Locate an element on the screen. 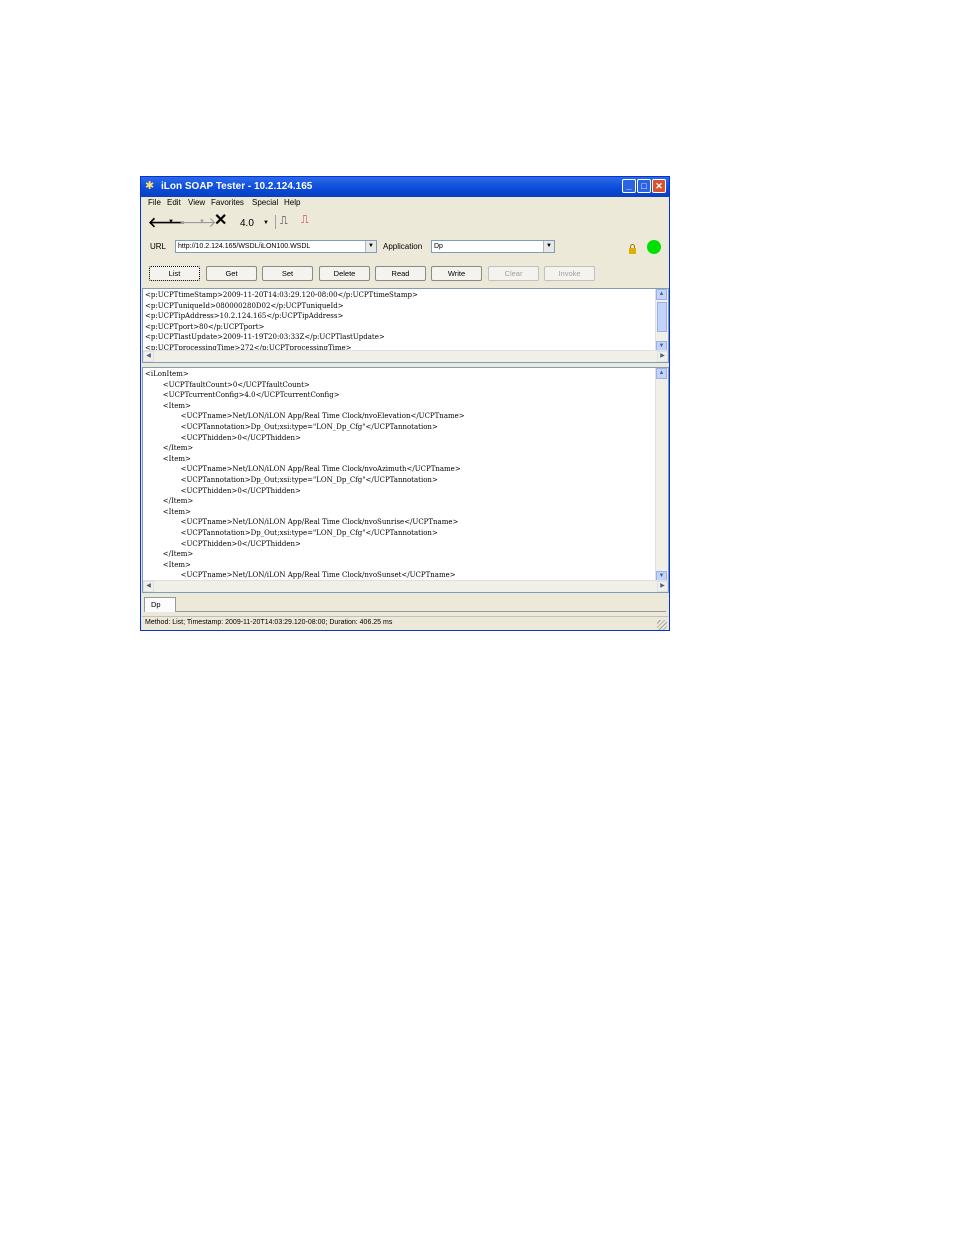 This screenshot has height=1235, width=954. header-horizontal-scrollbar: ◀ ▶ is located at coordinates (405, 356).